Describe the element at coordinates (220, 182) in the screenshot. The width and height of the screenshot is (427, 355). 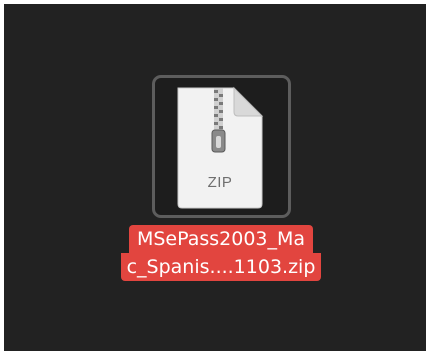
I see `file-type-label: ZIP` at that location.